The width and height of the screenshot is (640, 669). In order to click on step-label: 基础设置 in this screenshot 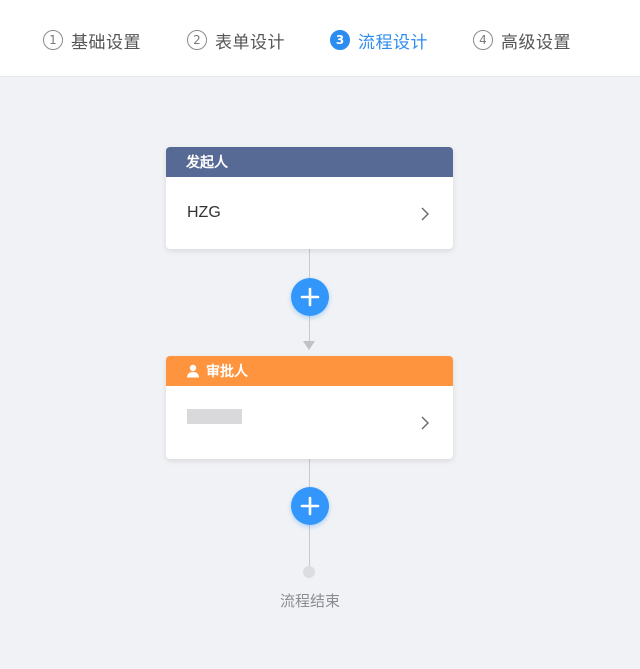, I will do `click(106, 42)`.